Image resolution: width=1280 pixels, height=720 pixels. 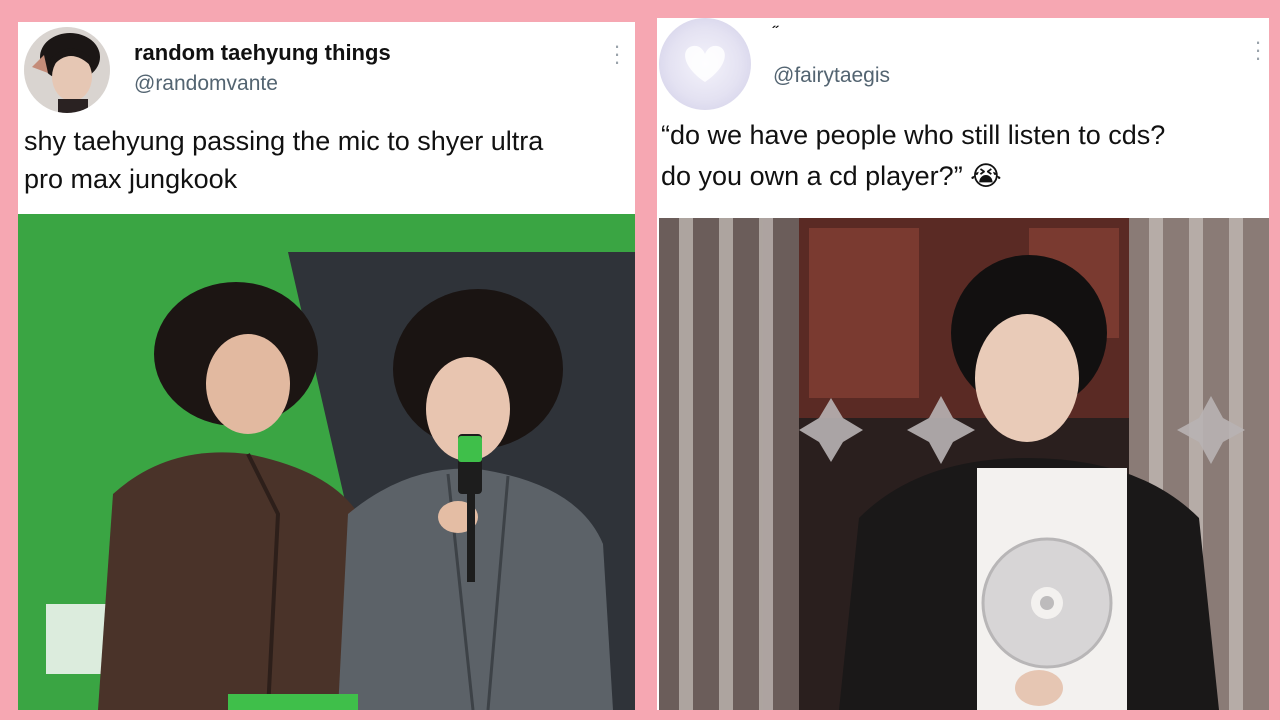 I want to click on display-name: ˝, so click(x=775, y=33).